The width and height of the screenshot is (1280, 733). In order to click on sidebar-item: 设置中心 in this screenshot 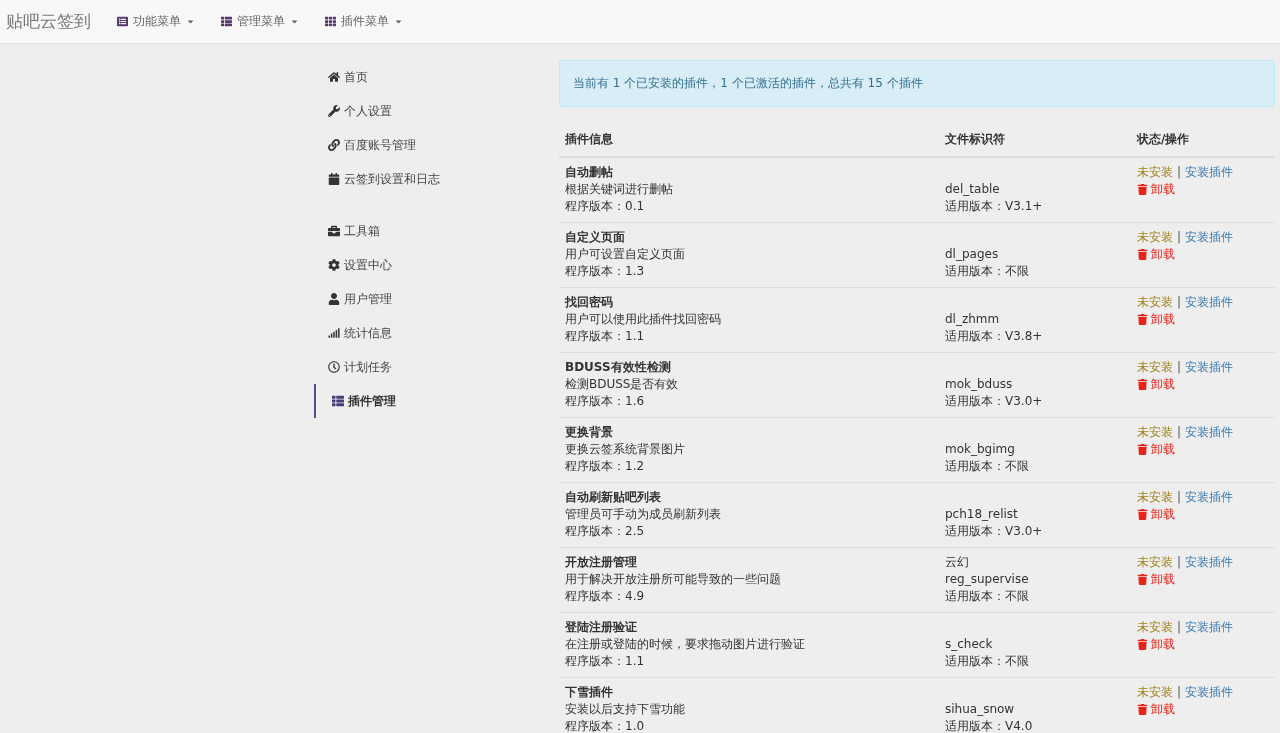, I will do `click(429, 265)`.